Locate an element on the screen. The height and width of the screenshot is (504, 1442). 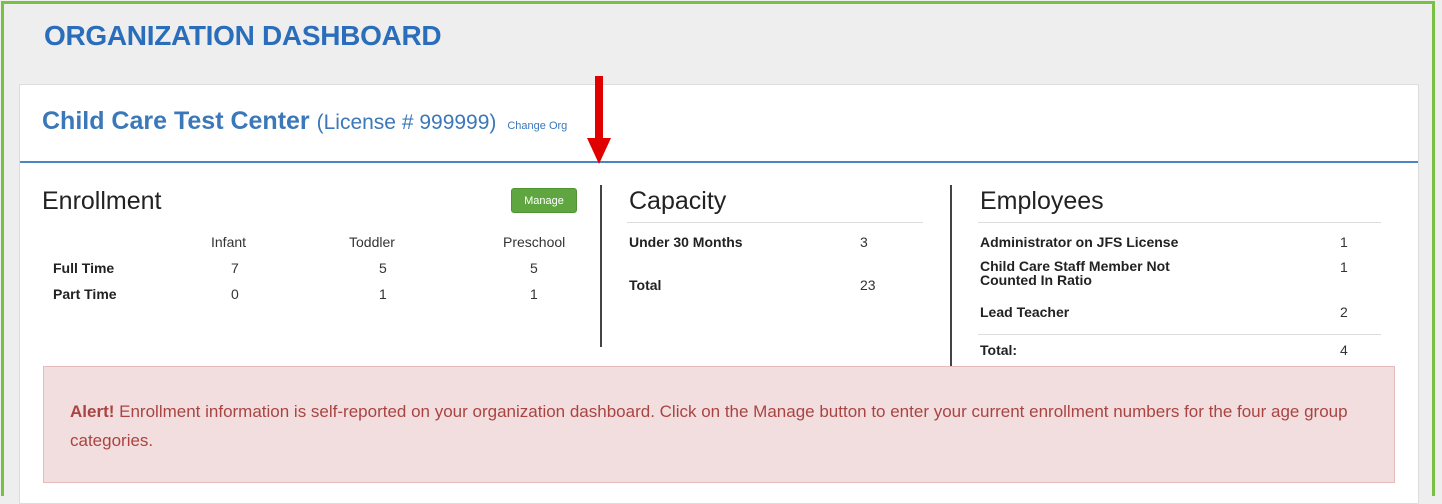
enrollment-col-header: Infant is located at coordinates (229, 242).